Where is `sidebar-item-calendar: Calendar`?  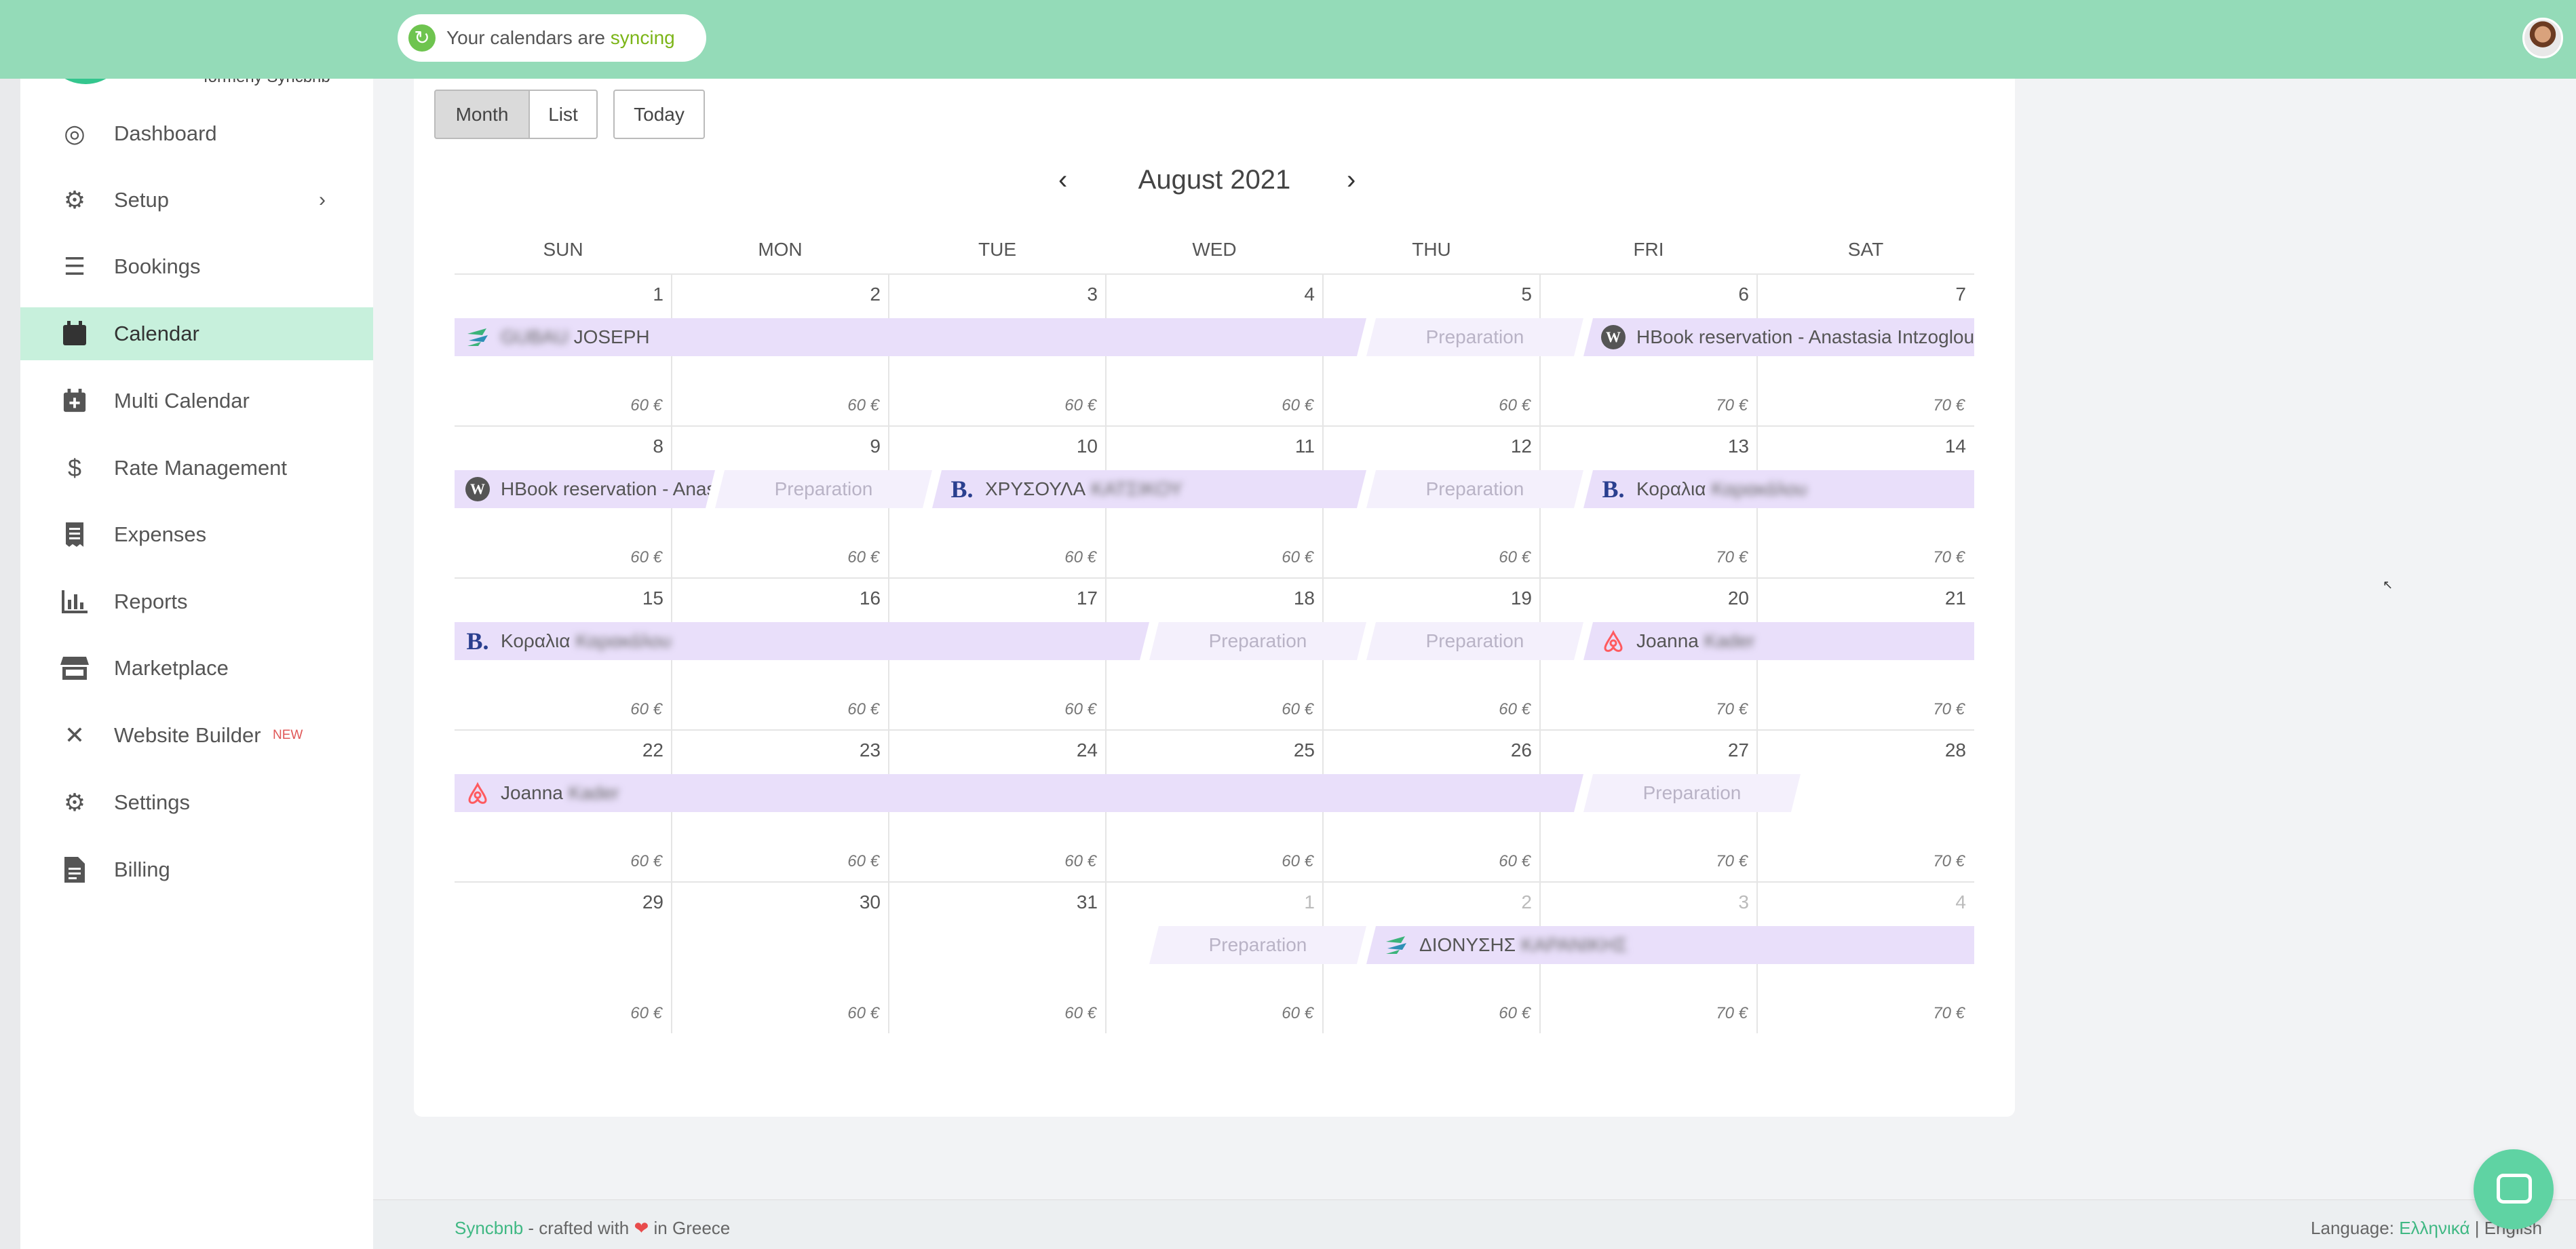
sidebar-item-calendar: Calendar is located at coordinates (196, 333).